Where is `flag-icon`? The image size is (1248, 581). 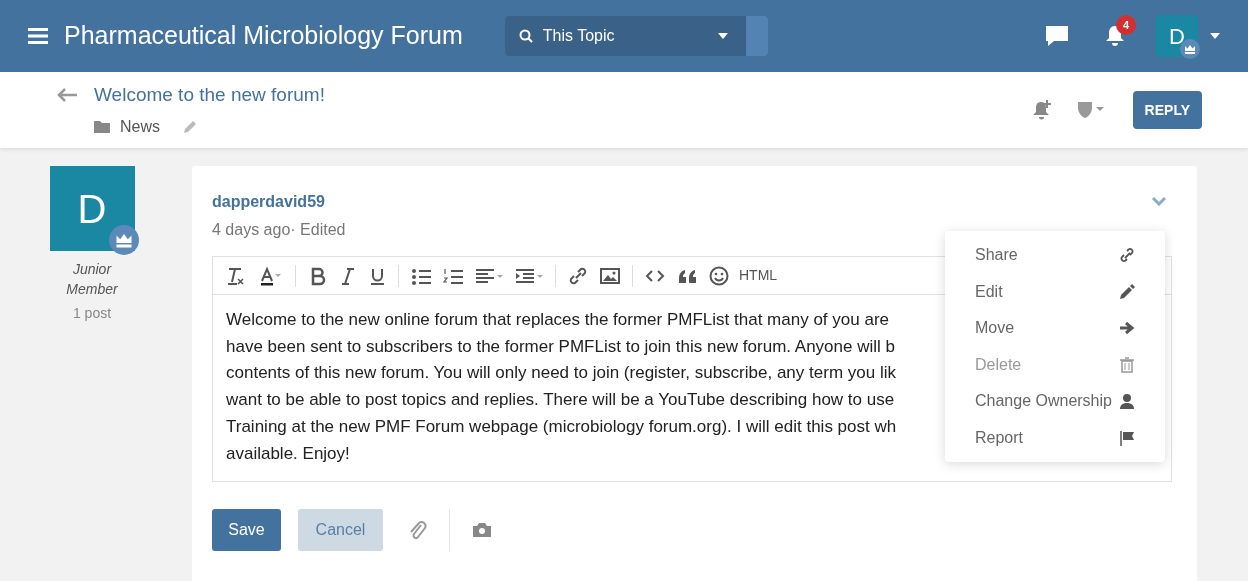
flag-icon is located at coordinates (1127, 437).